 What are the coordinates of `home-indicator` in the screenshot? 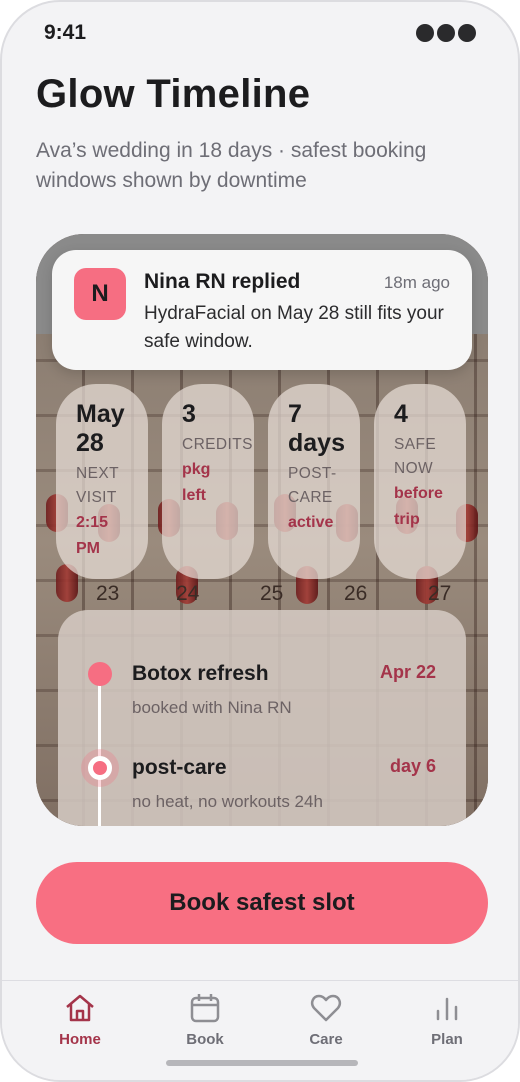 It's located at (262, 1063).